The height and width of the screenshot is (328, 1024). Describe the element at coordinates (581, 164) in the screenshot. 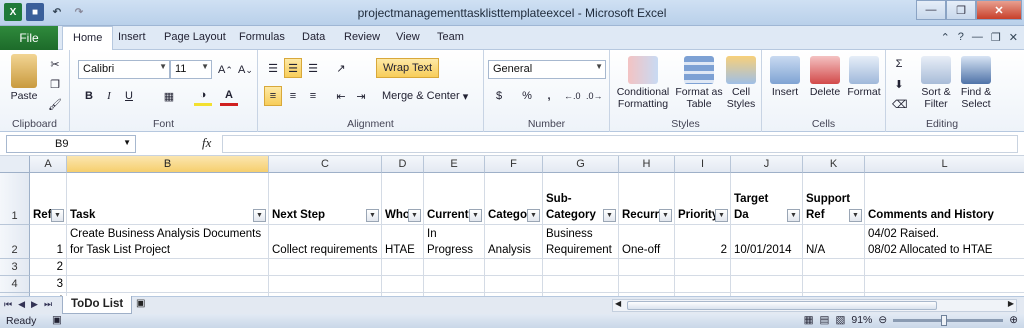

I see `column-header-g: G` at that location.